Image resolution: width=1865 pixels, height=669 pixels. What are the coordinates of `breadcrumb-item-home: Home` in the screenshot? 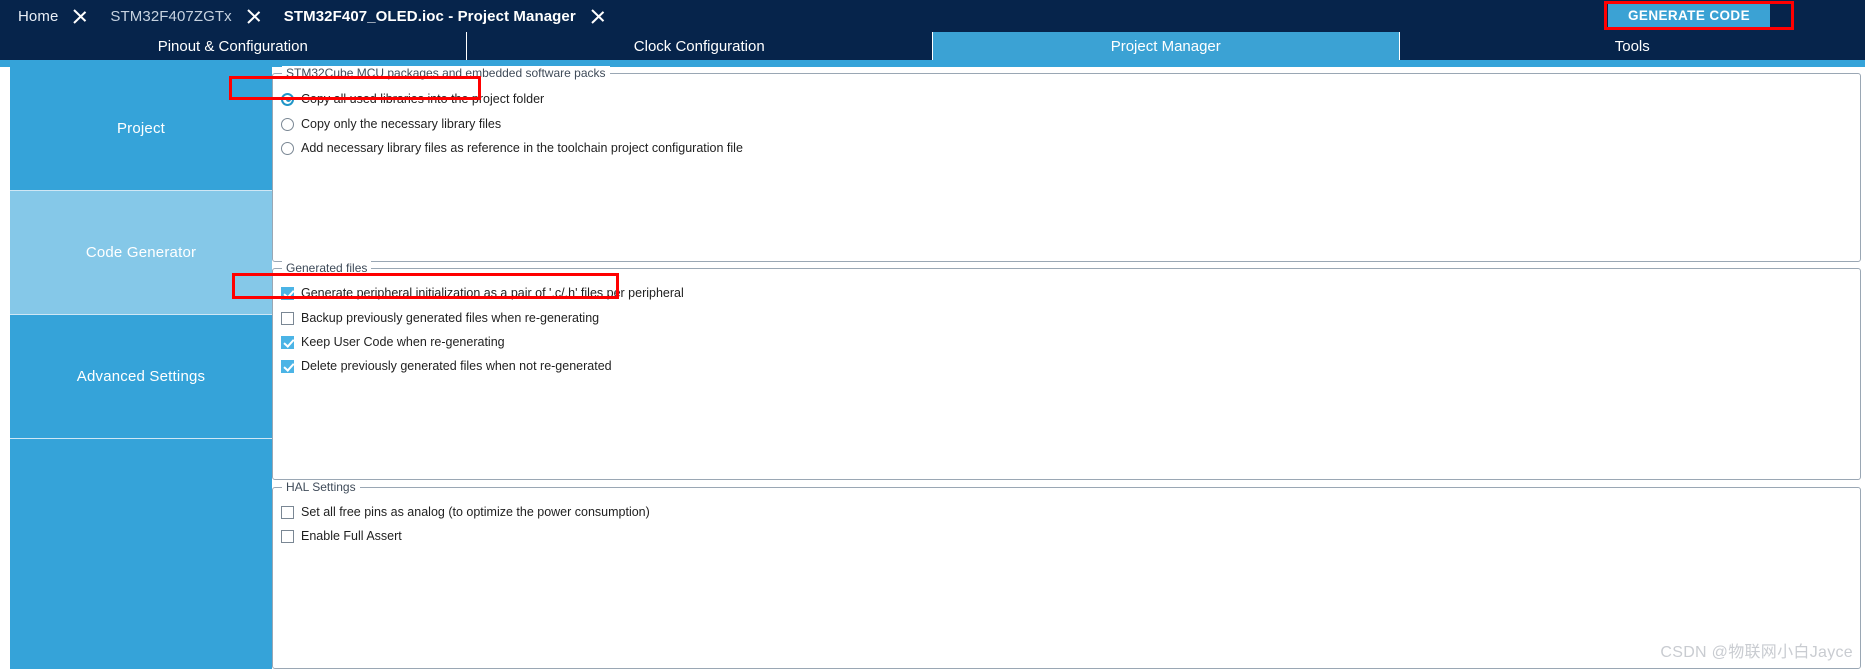 It's located at (35, 16).